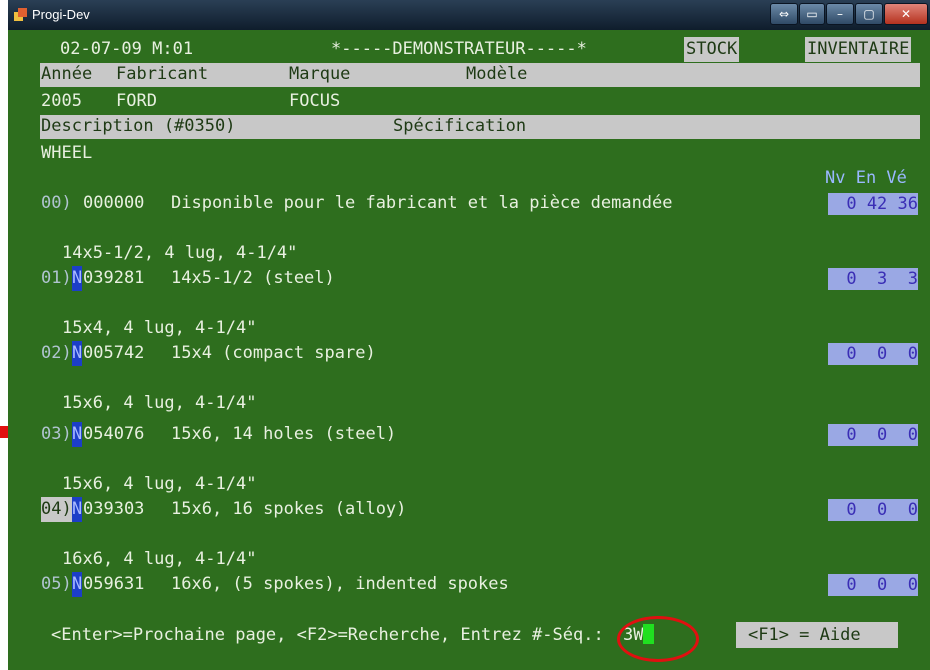 The width and height of the screenshot is (930, 670). I want to click on window-controls: ⇔ ▭ – ▢ ✕, so click(849, 14).